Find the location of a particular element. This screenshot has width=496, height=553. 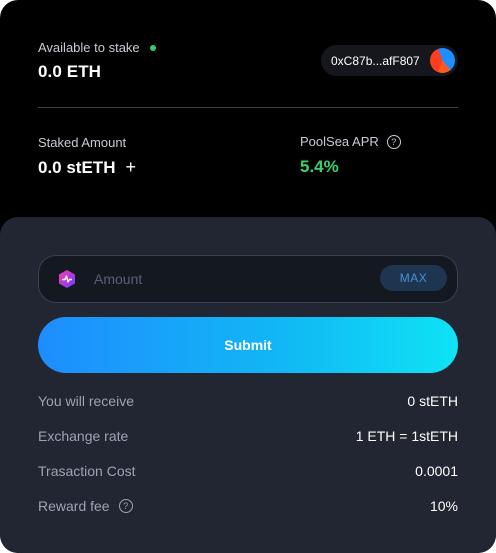

max-button: MAX is located at coordinates (413, 278).